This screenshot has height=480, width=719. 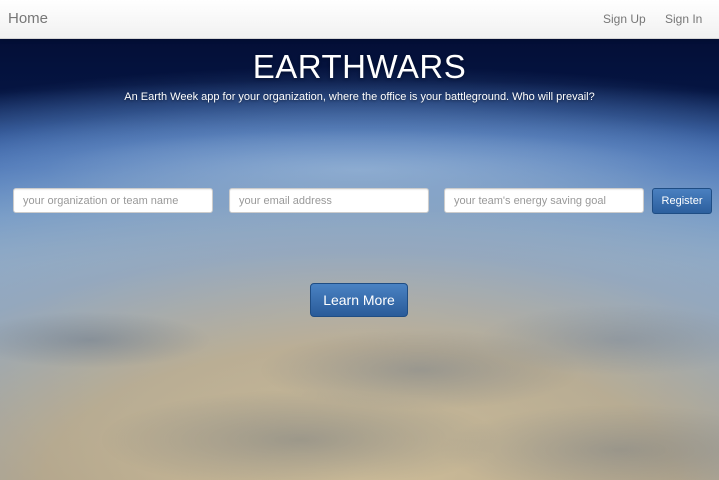 What do you see at coordinates (359, 300) in the screenshot?
I see `learn-more-button: Learn More` at bounding box center [359, 300].